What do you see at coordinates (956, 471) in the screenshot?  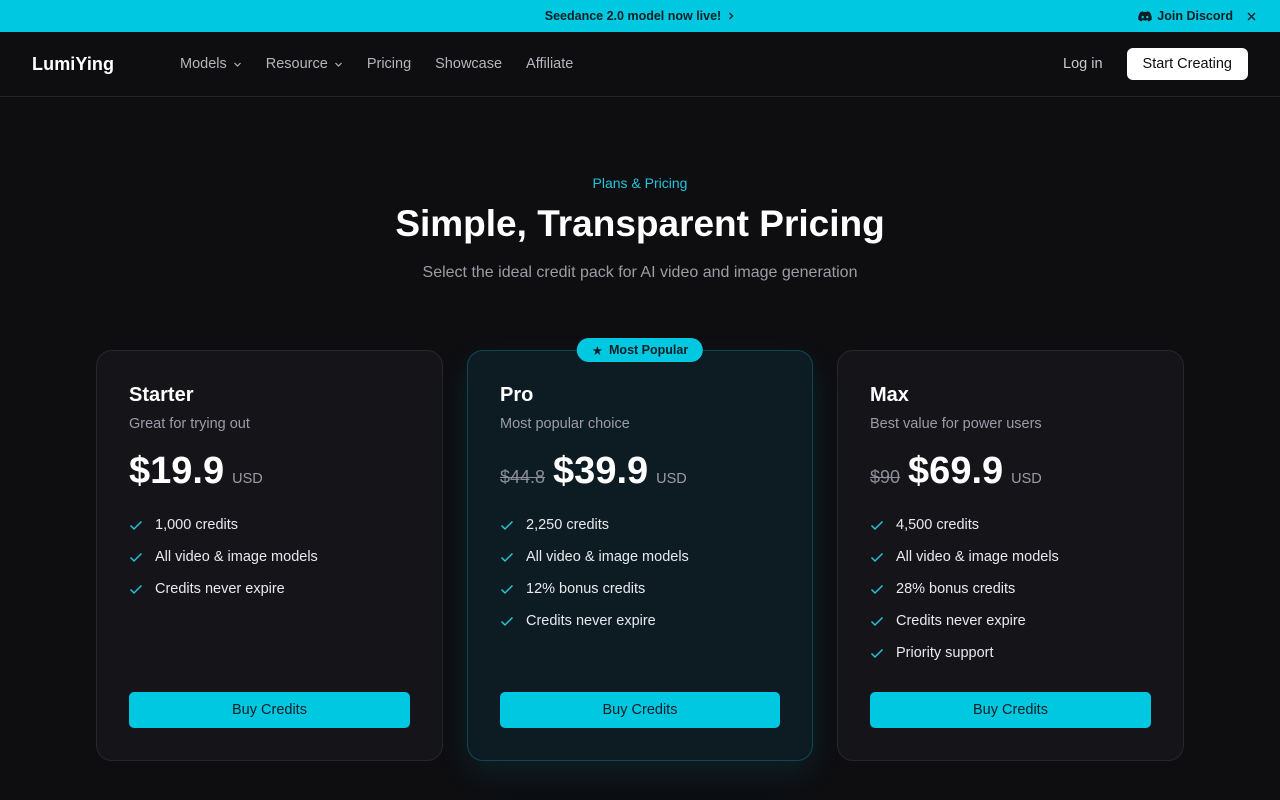 I see `plan-price: $69.9` at bounding box center [956, 471].